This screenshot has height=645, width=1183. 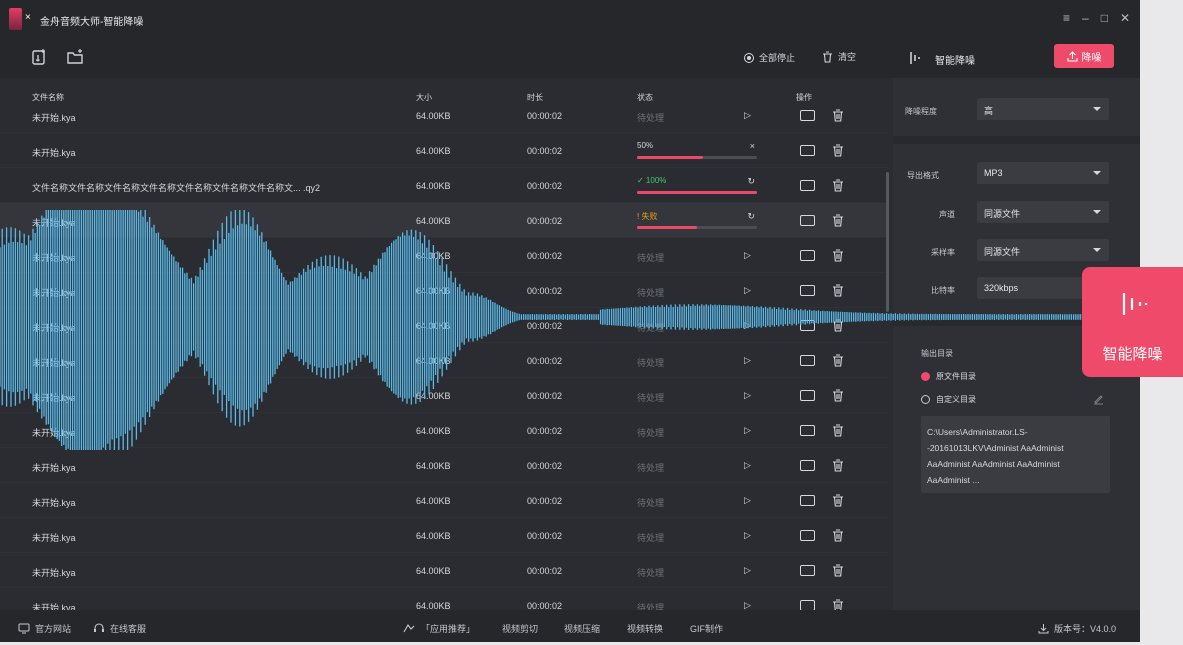 What do you see at coordinates (652, 180) in the screenshot?
I see `status-text: ✓ 100%` at bounding box center [652, 180].